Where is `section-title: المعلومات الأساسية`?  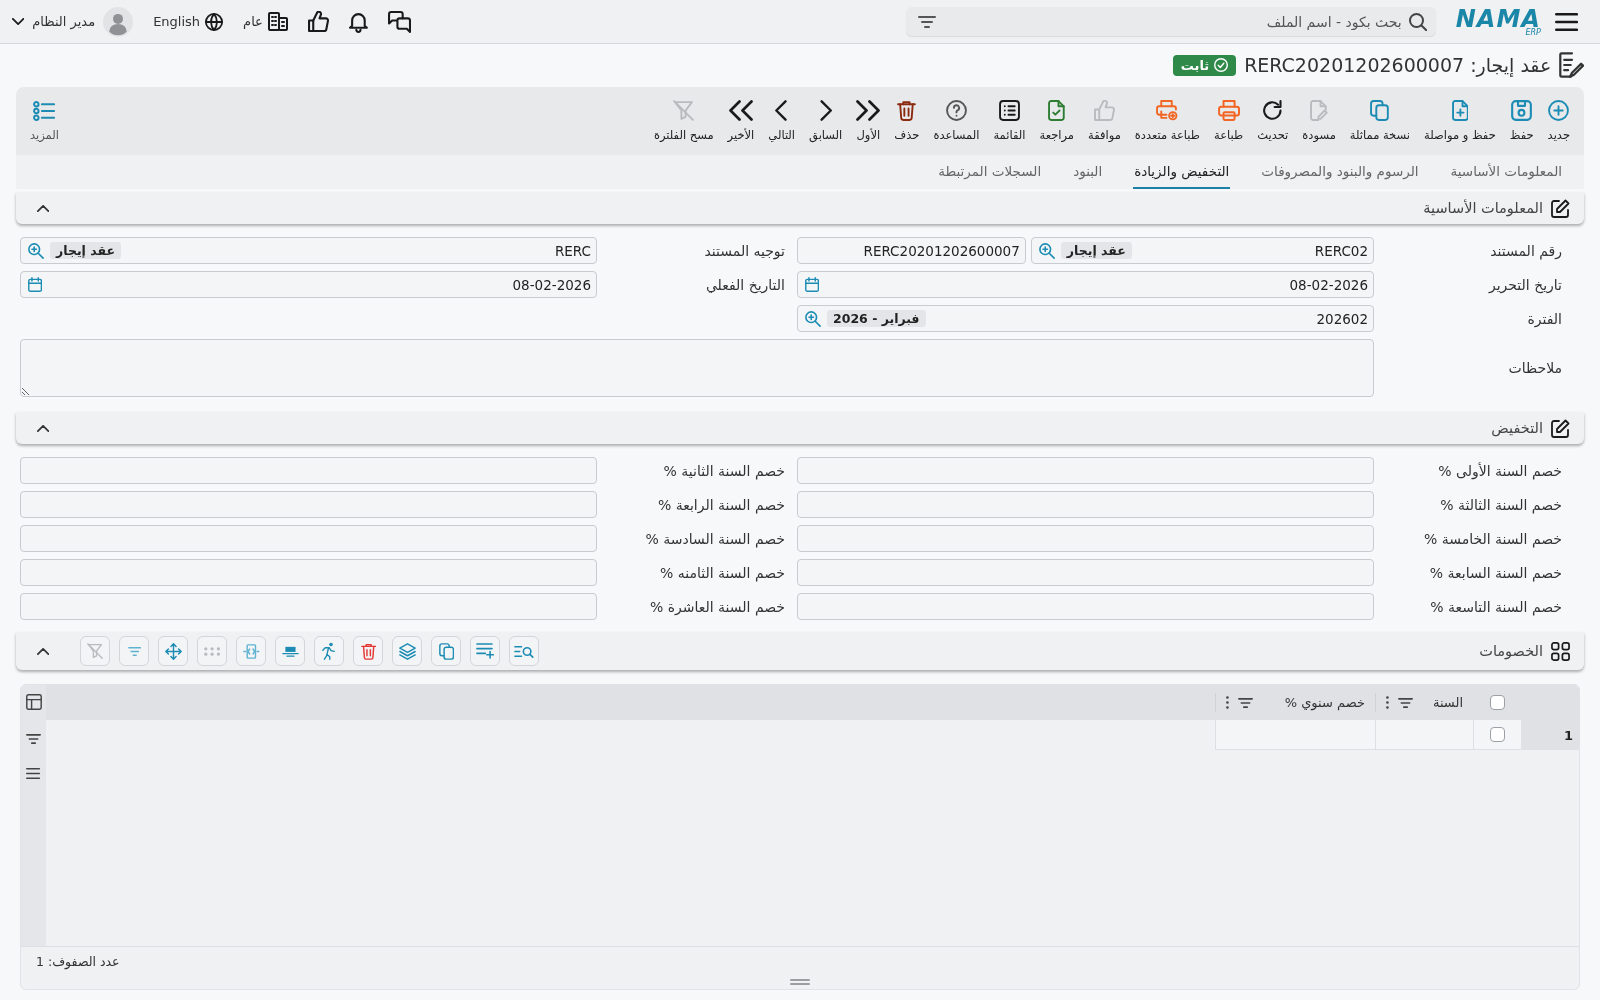
section-title: المعلومات الأساسية is located at coordinates (1483, 208).